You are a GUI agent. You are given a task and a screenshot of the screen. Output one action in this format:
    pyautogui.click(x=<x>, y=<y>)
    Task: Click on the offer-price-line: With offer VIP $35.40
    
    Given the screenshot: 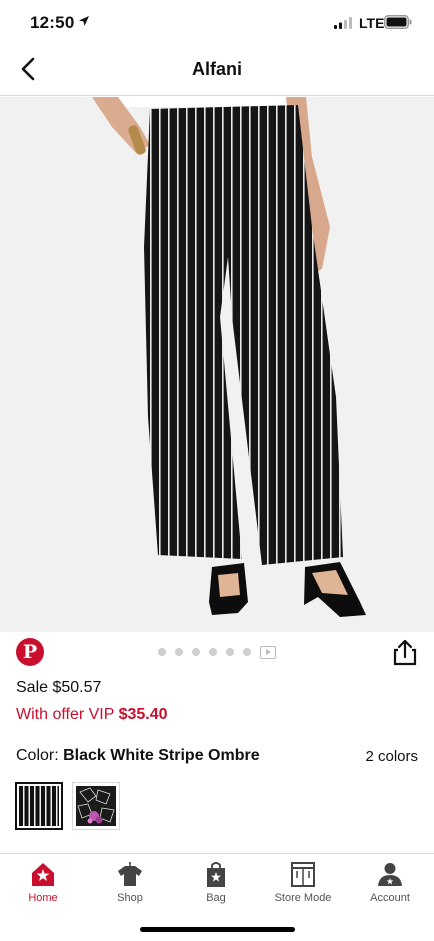 What is the action you would take?
    pyautogui.click(x=92, y=715)
    